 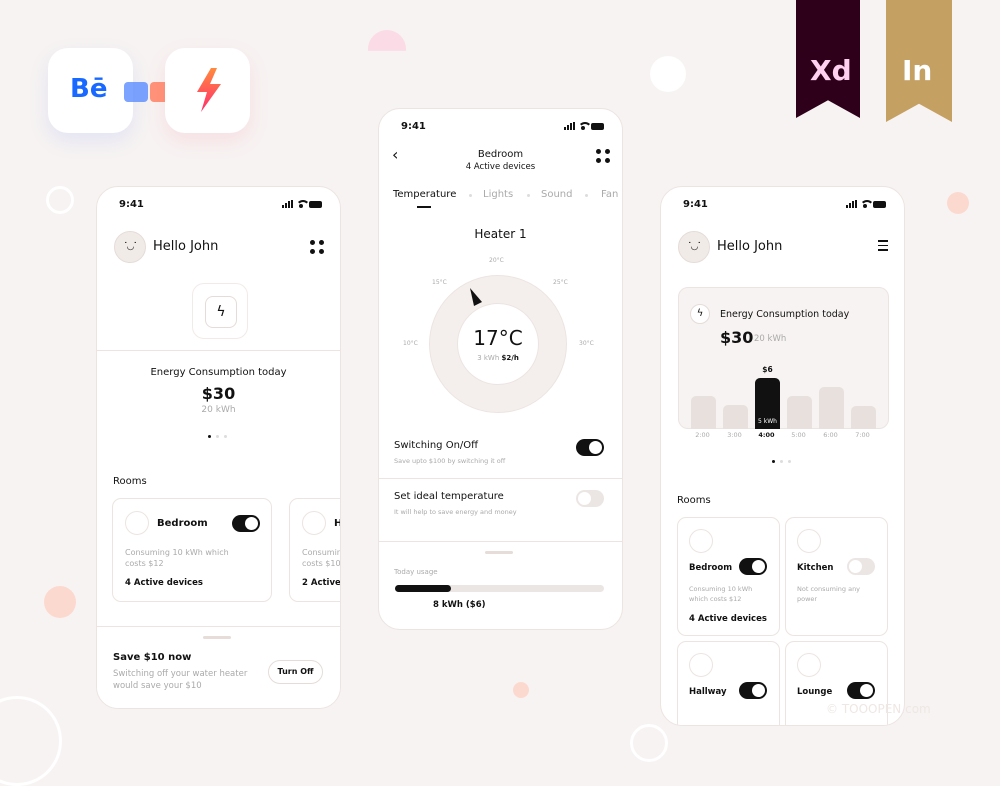 I want to click on energy-icon-tile: ϟ, so click(x=220, y=311).